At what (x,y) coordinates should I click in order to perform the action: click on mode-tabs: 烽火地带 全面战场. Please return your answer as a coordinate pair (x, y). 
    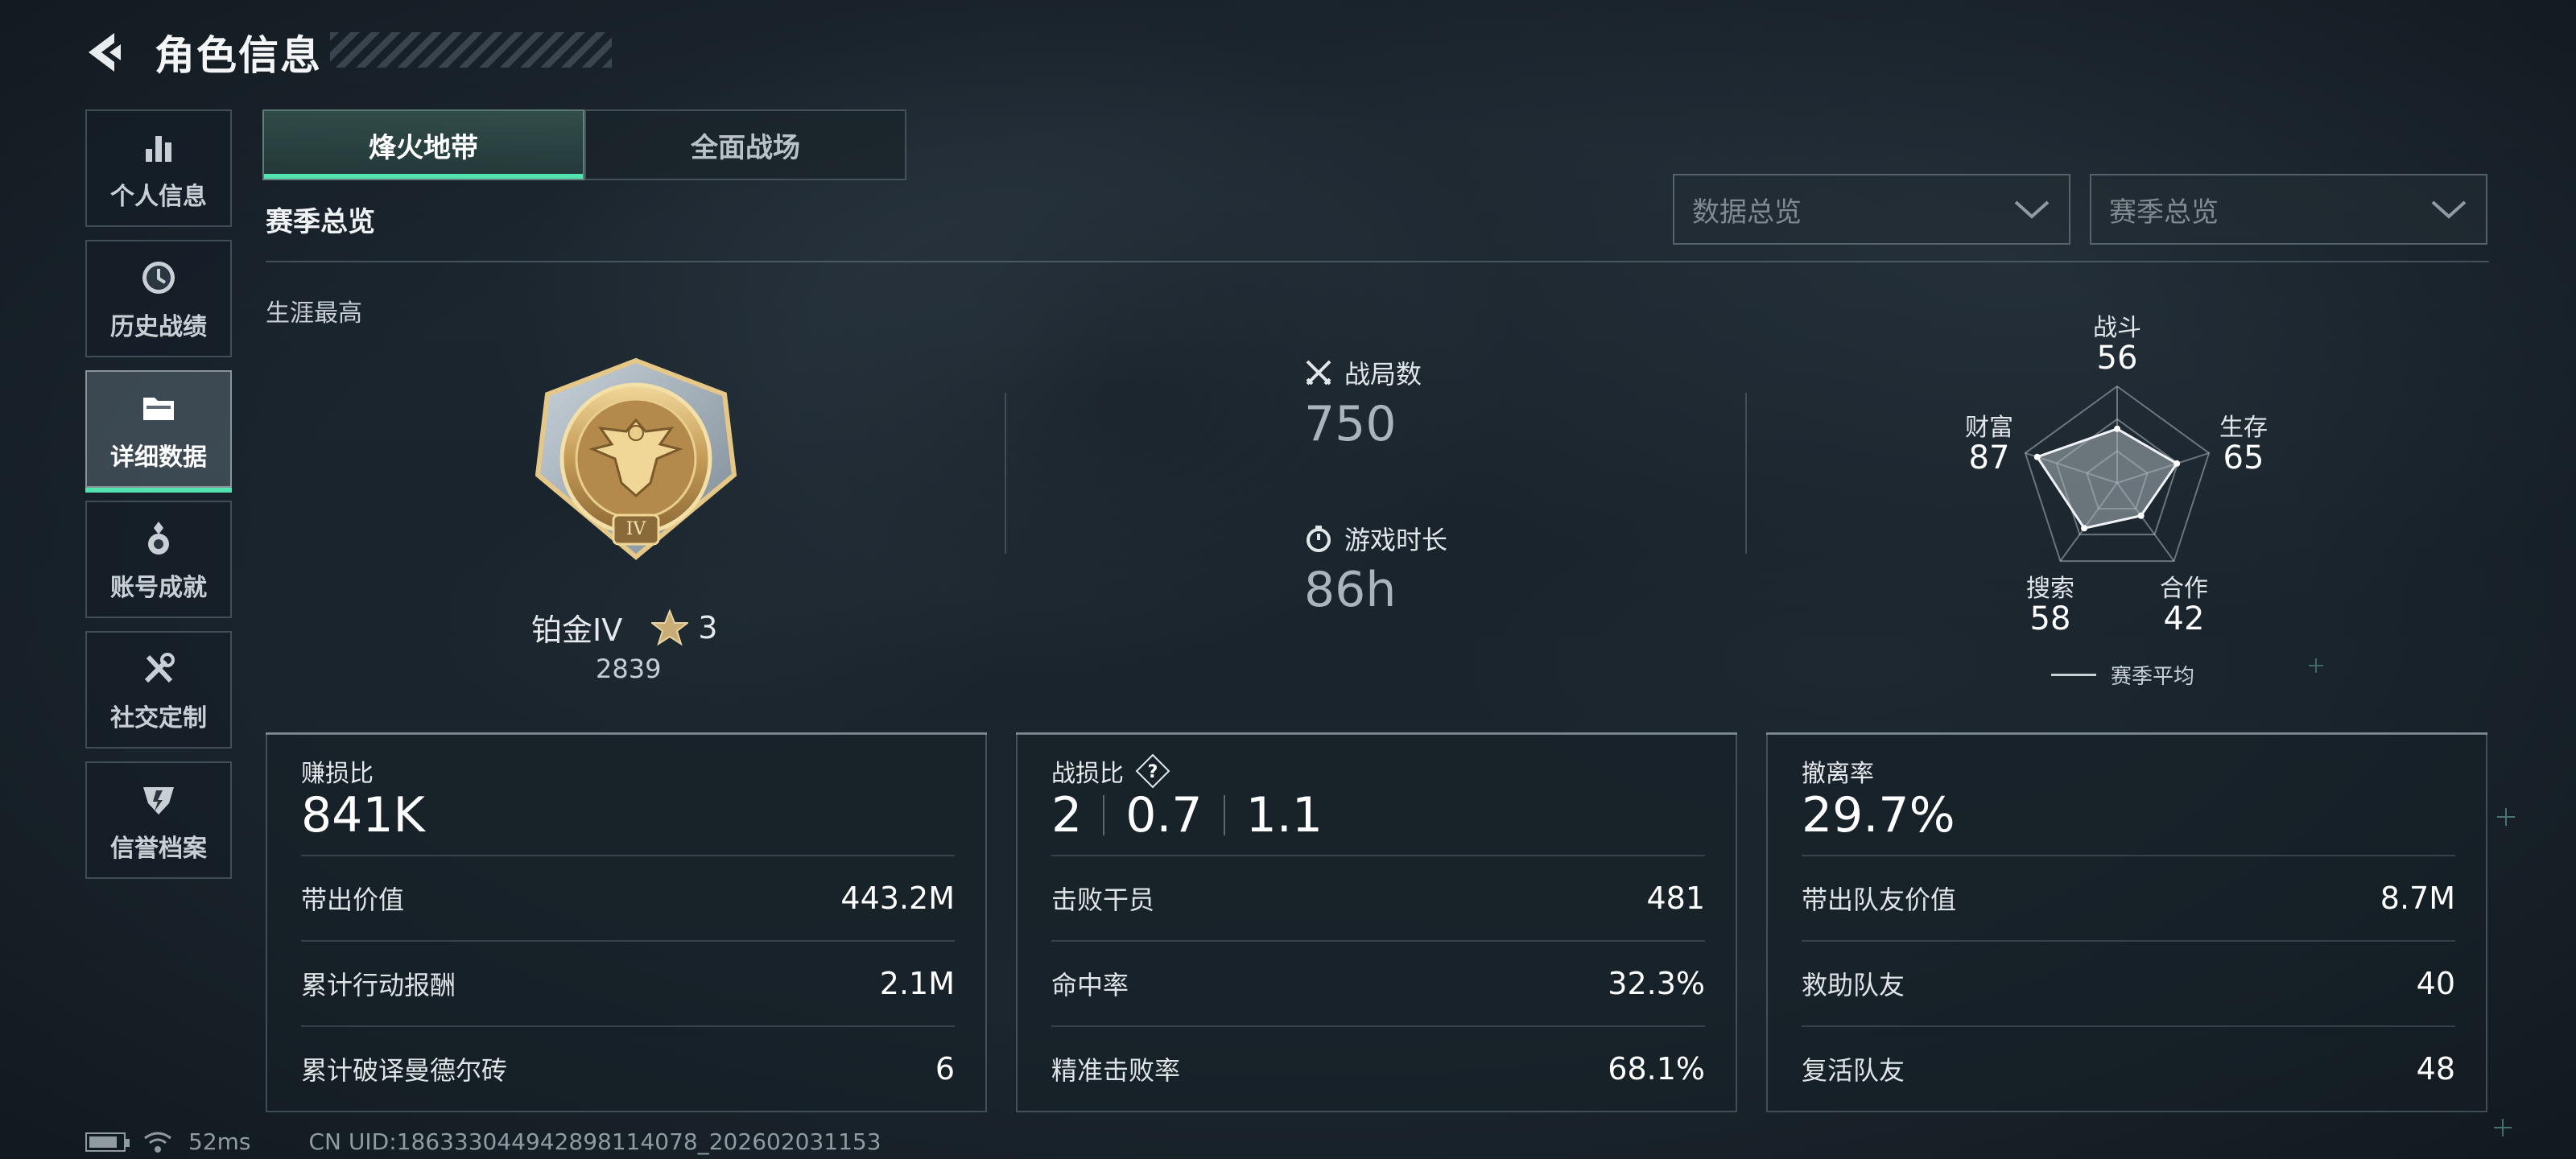
    Looking at the image, I should click on (584, 144).